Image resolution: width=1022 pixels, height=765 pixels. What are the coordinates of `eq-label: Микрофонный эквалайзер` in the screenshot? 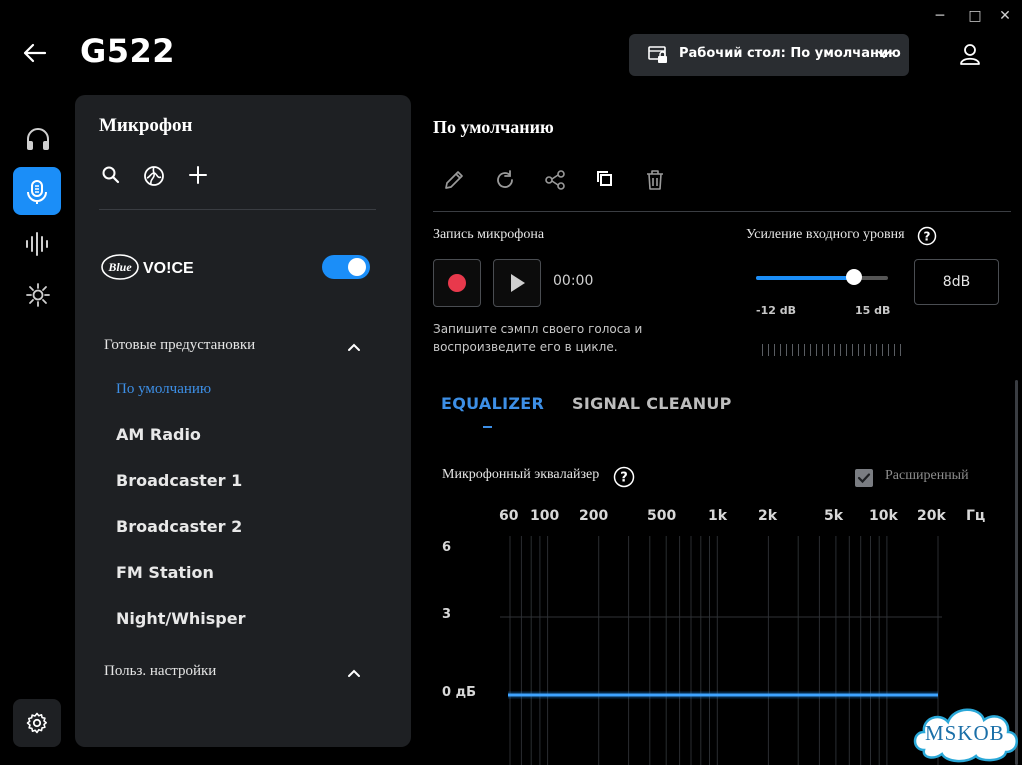 It's located at (521, 474).